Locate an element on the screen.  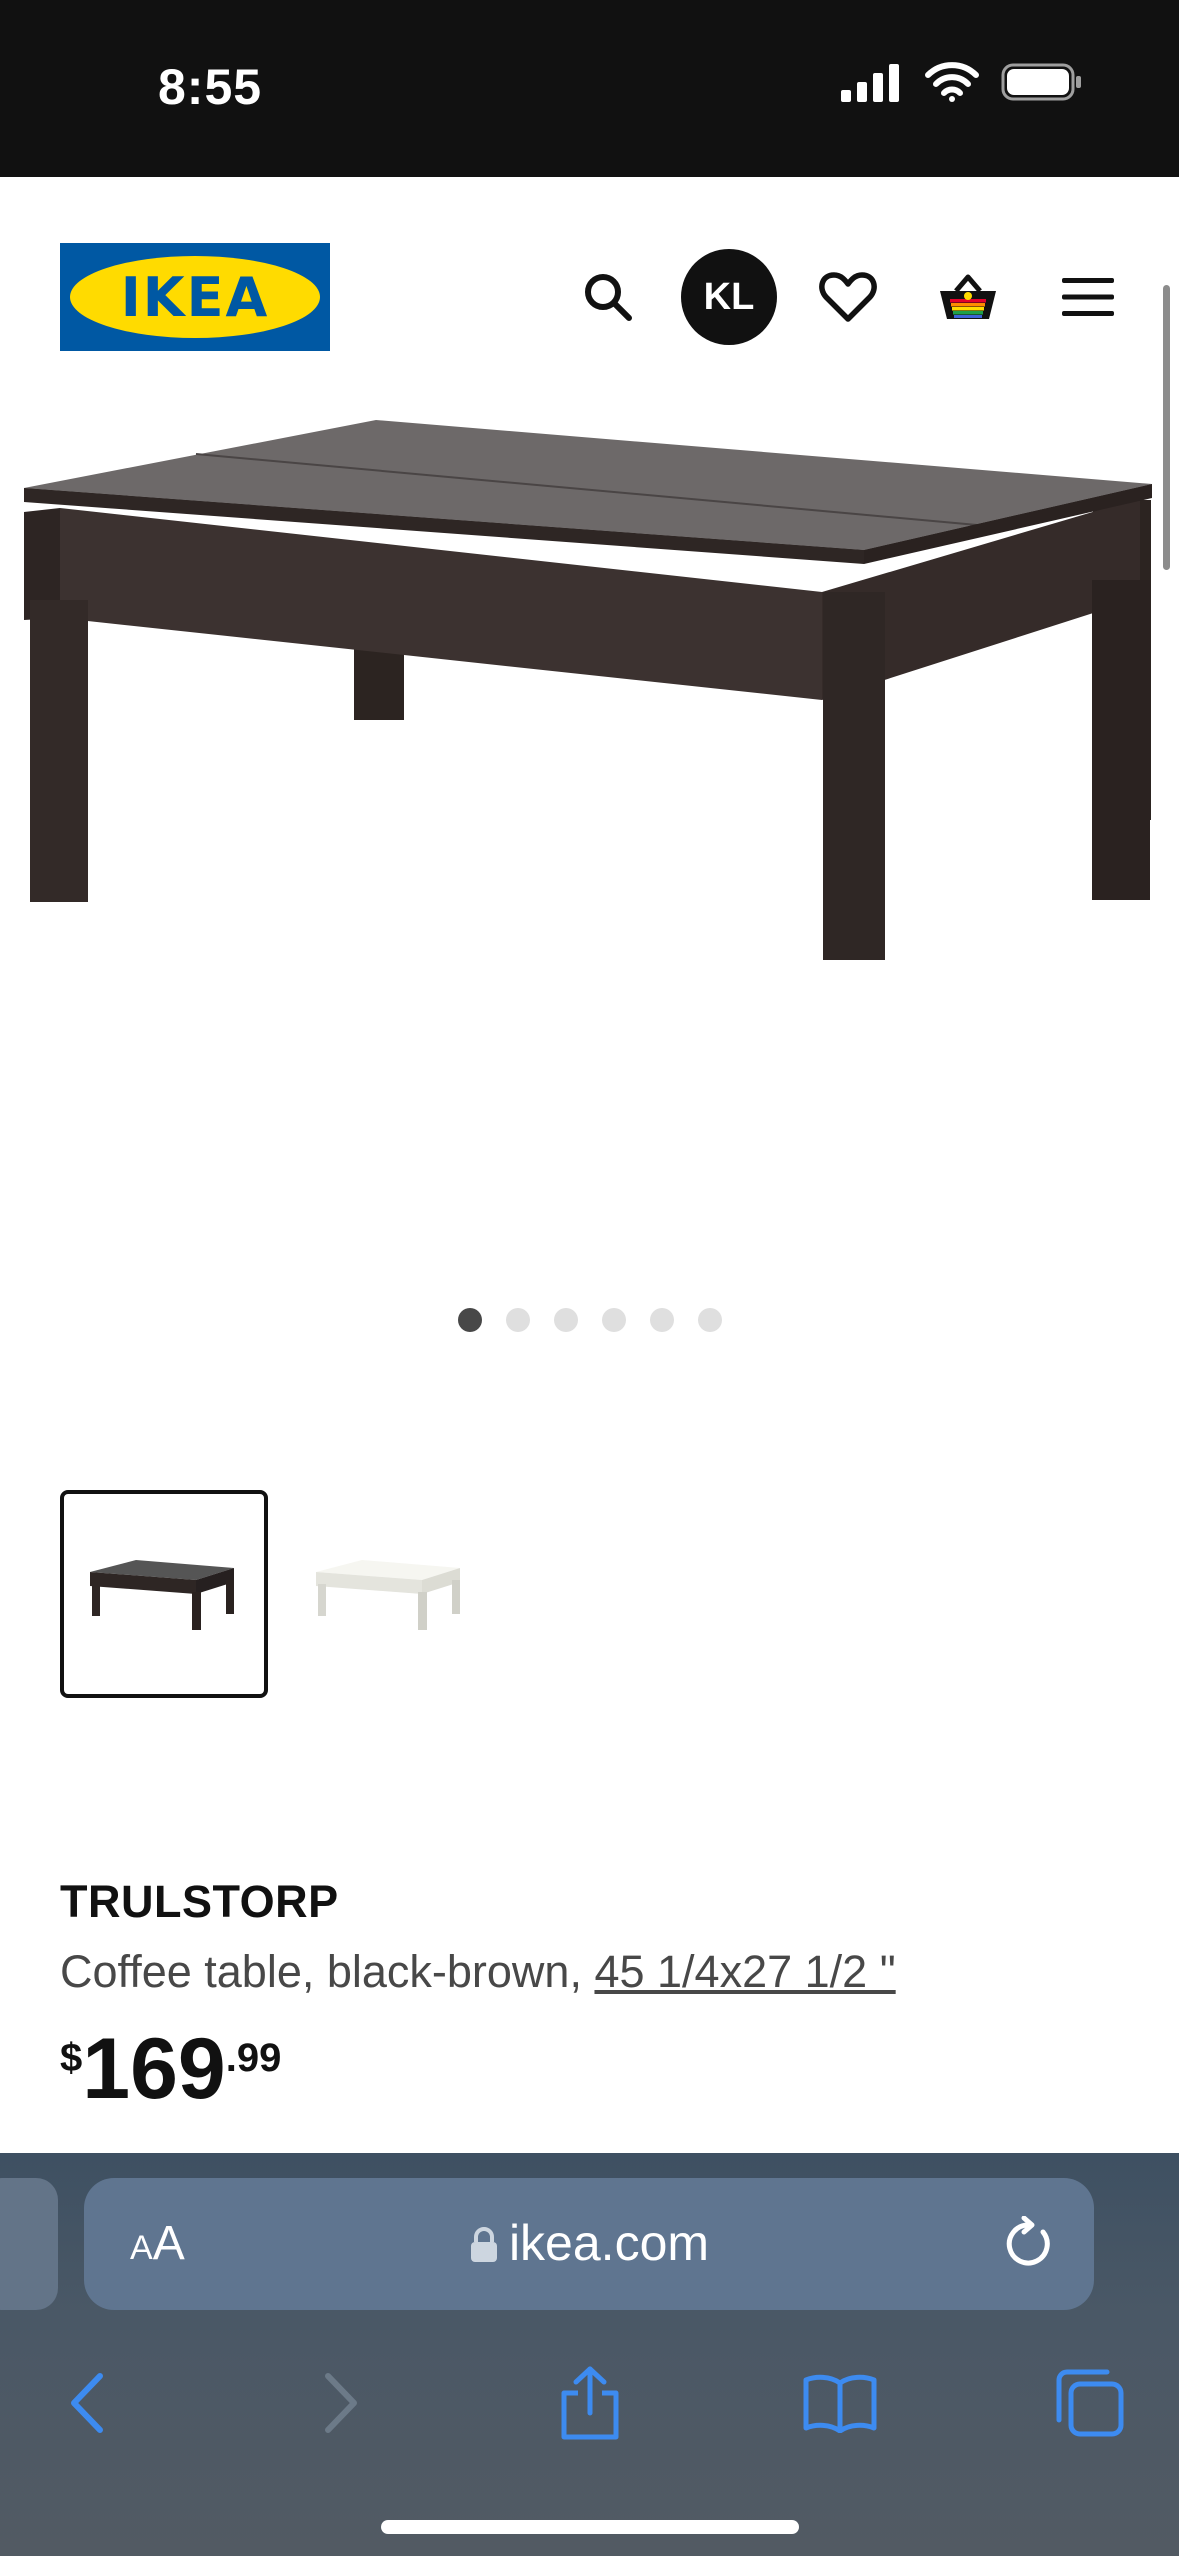
menu-button is located at coordinates (1088, 297).